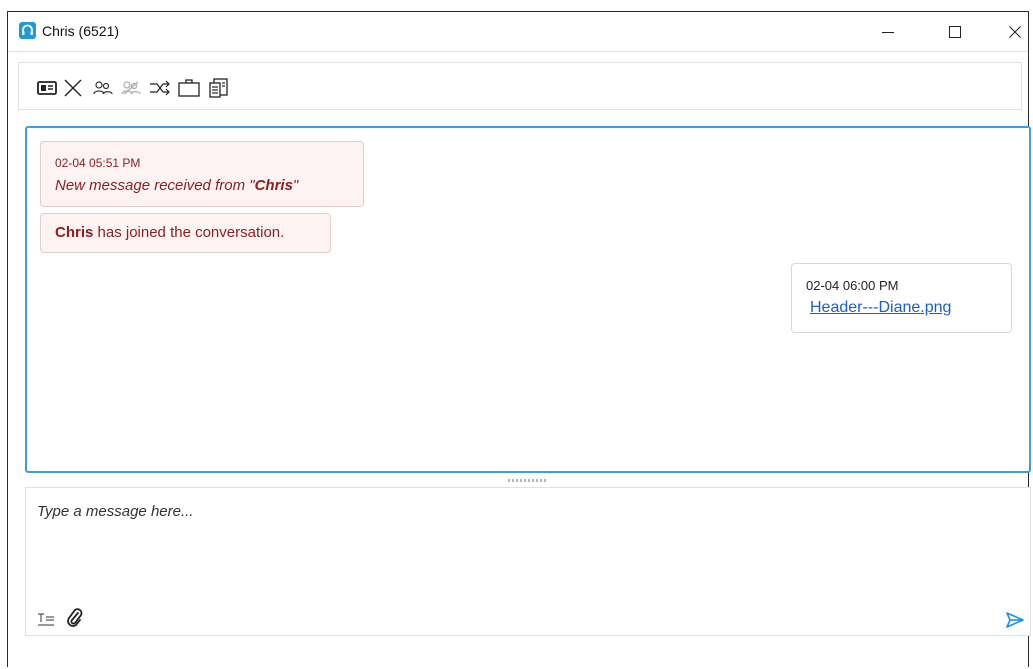  What do you see at coordinates (295, 185) in the screenshot?
I see `message-text-suffix: "` at bounding box center [295, 185].